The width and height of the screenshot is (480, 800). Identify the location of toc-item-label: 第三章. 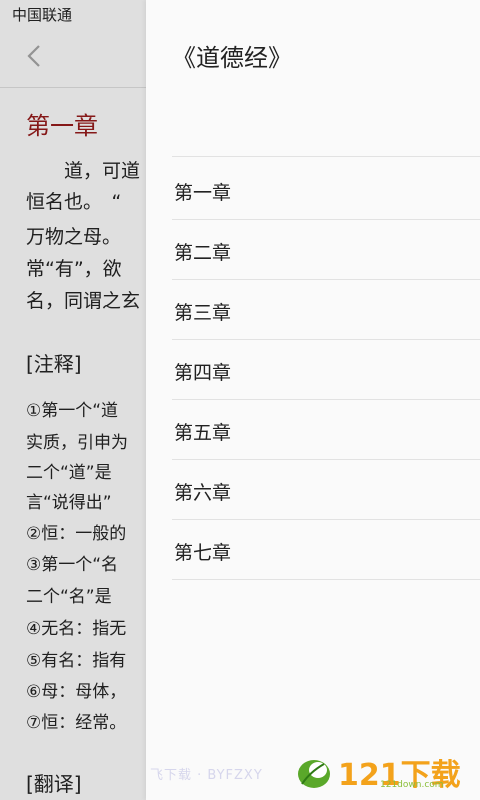
(203, 313).